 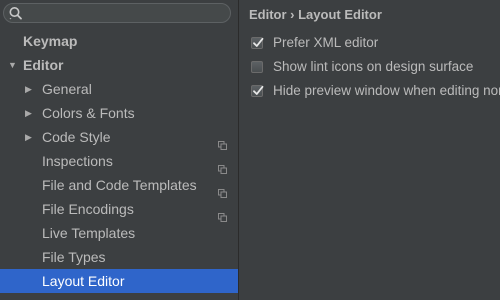 I want to click on page-breadcrumb: Editor › Layout Editor, so click(x=315, y=14).